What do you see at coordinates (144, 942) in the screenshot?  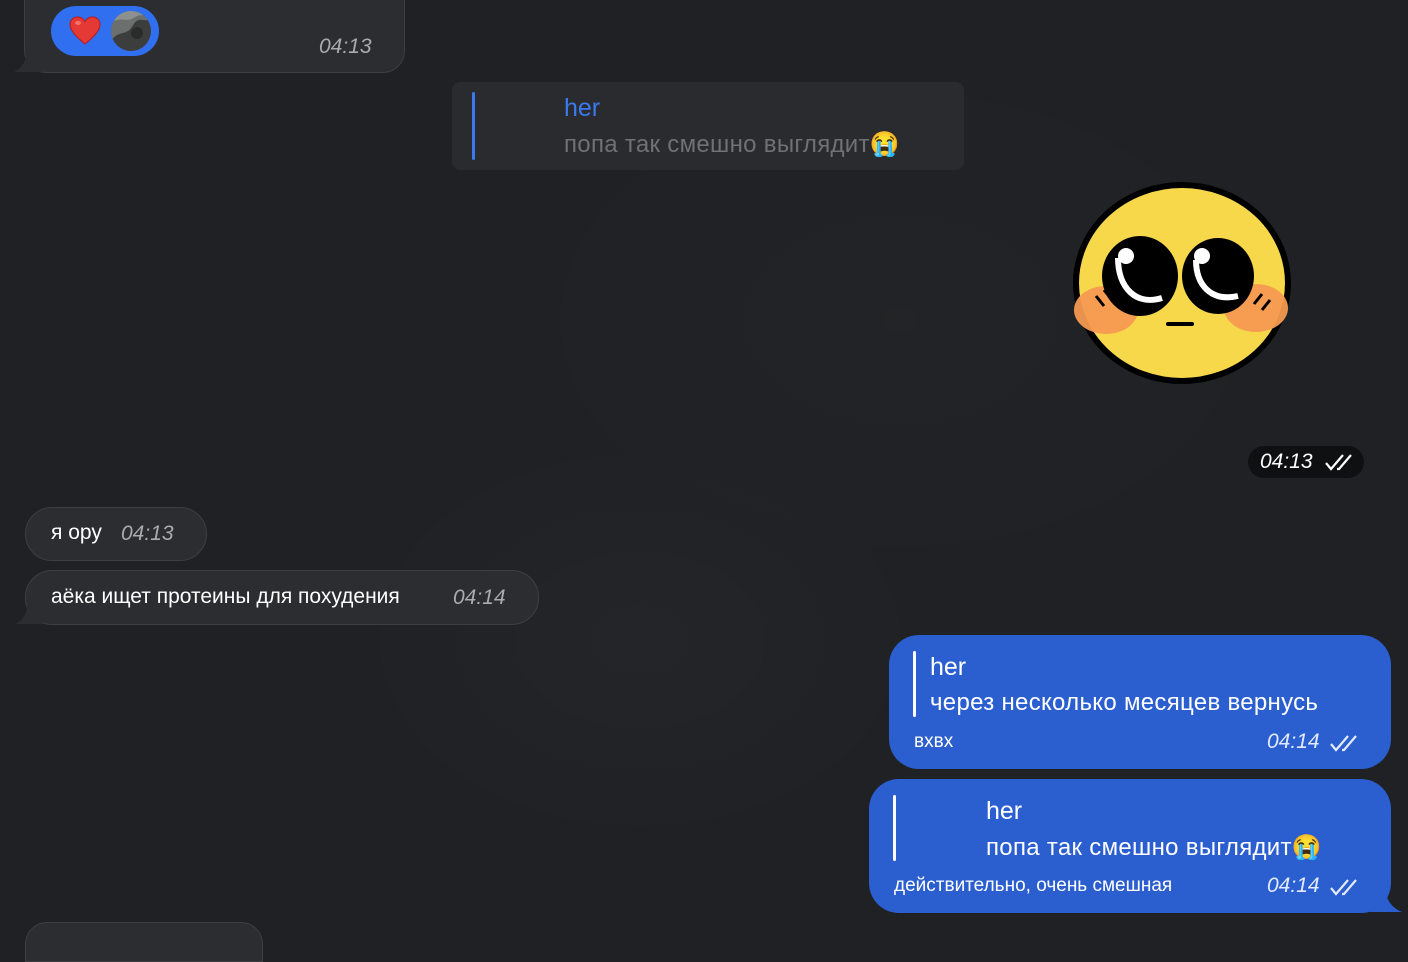 I see `incoming-message-partial` at bounding box center [144, 942].